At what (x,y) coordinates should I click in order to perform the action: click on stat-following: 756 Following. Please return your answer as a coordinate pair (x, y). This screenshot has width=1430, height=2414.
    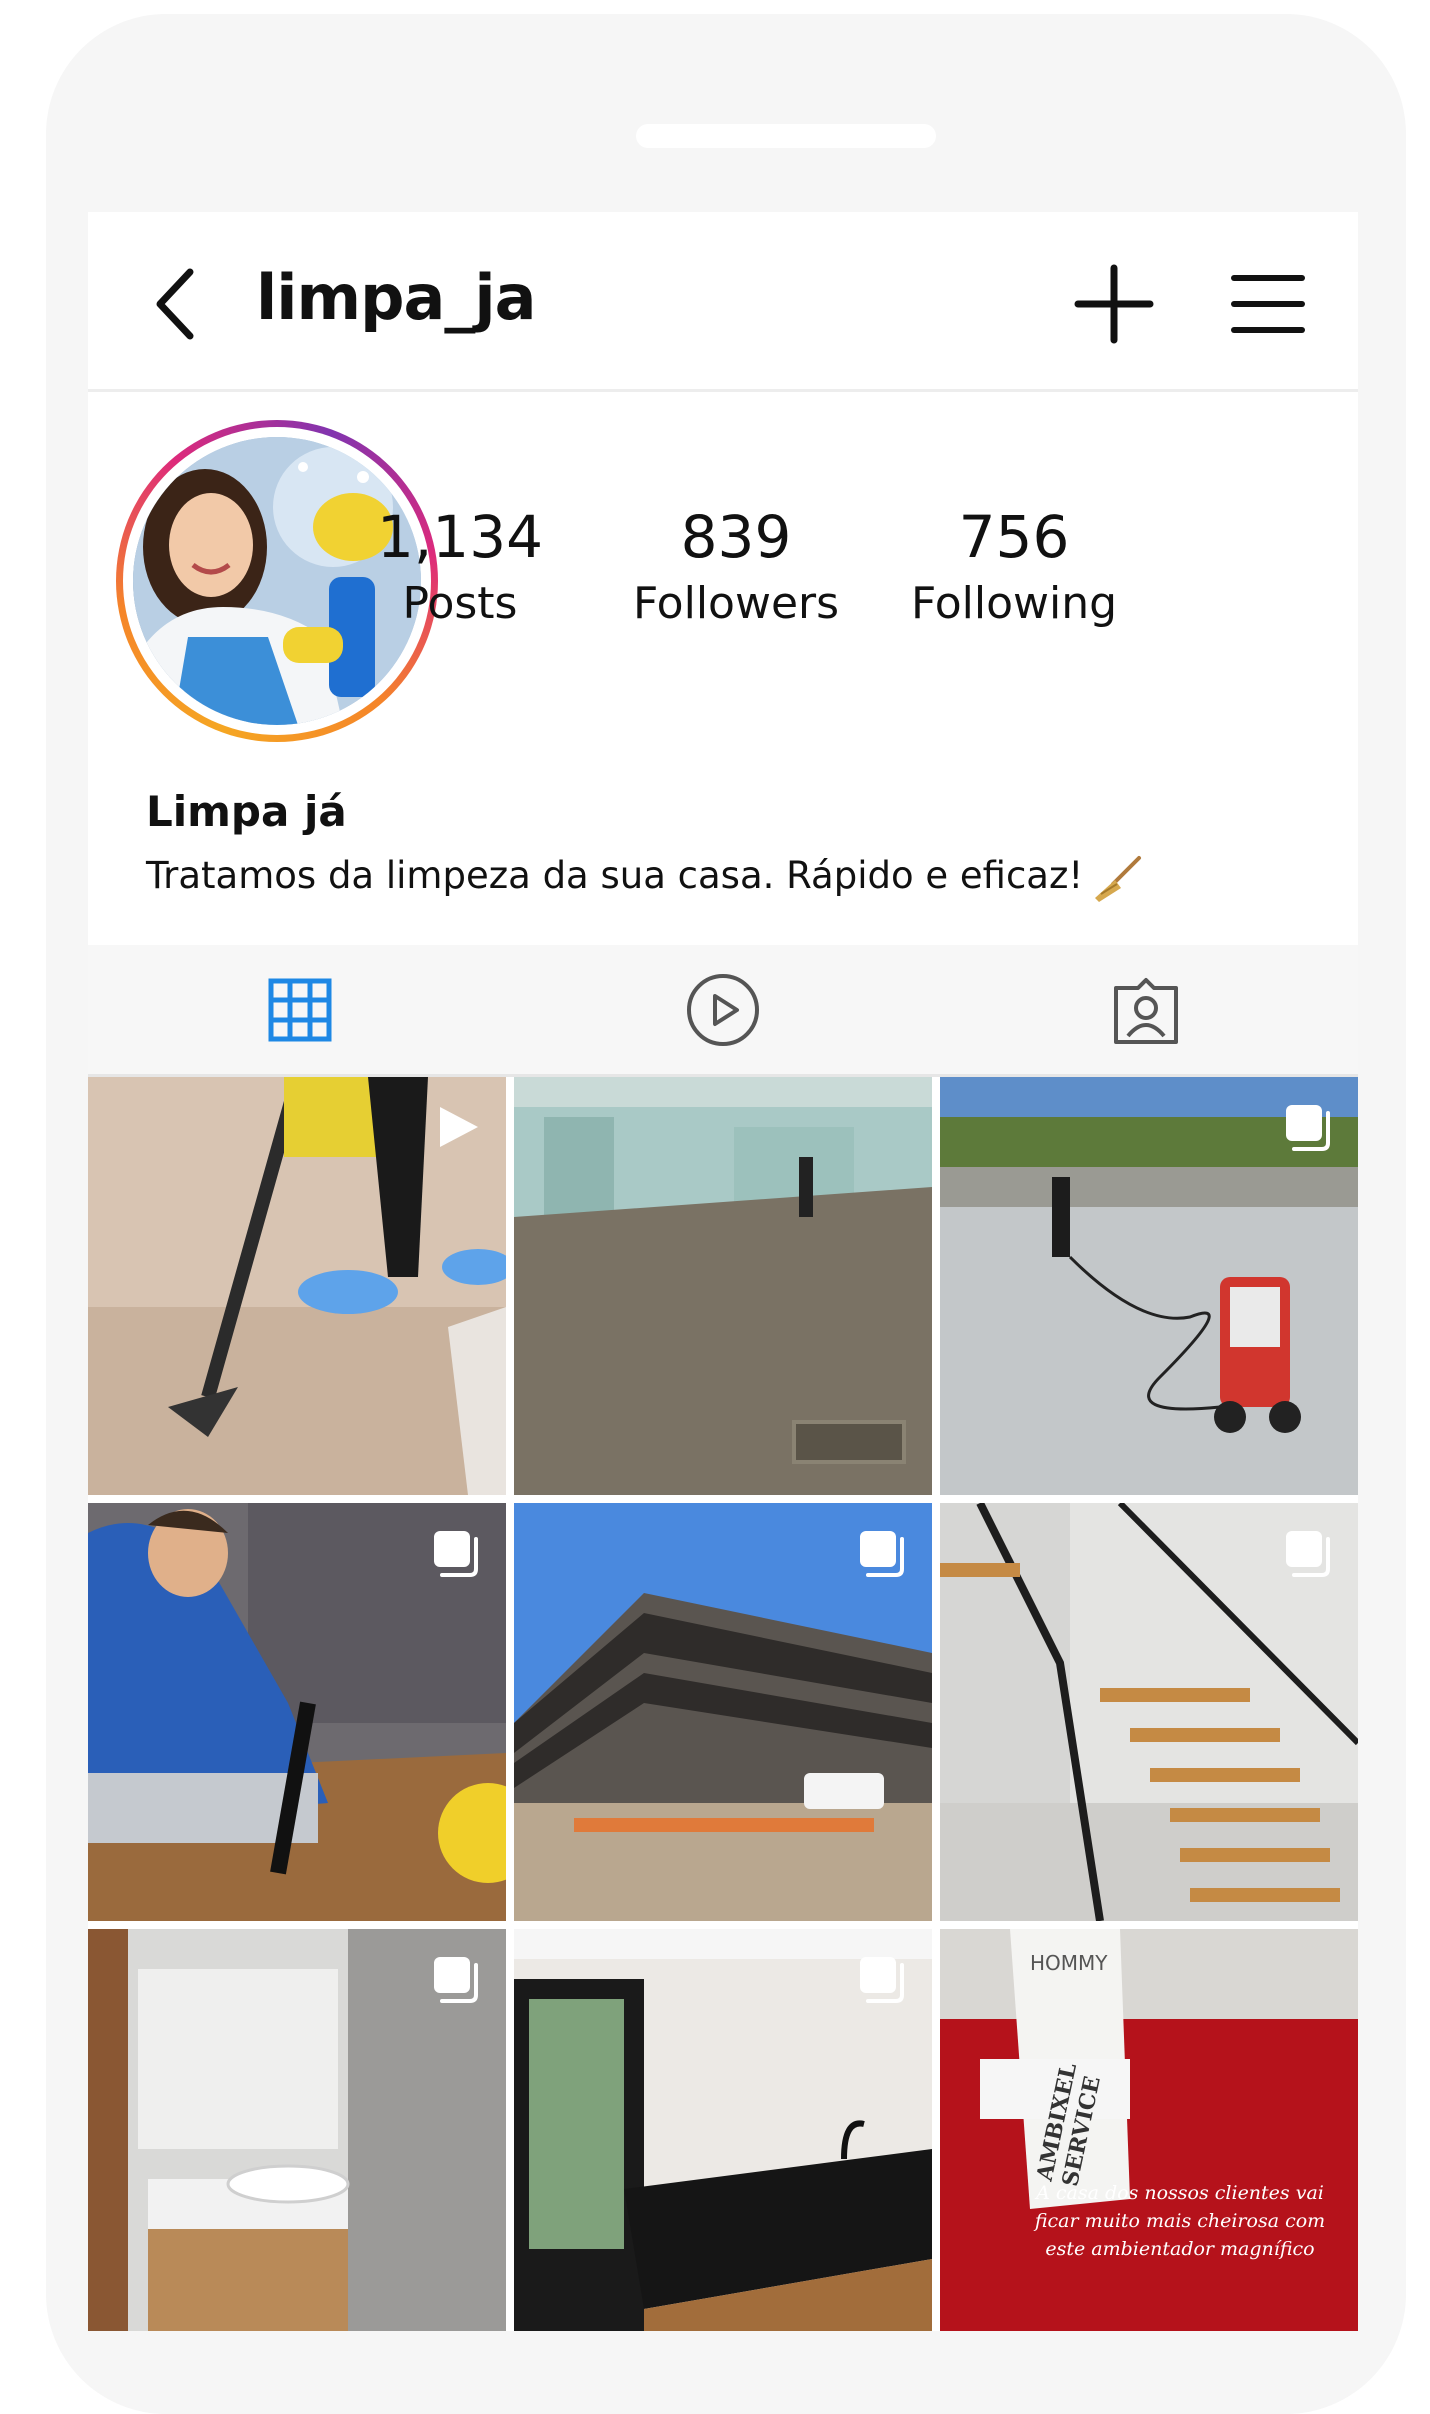
    Looking at the image, I should click on (1014, 569).